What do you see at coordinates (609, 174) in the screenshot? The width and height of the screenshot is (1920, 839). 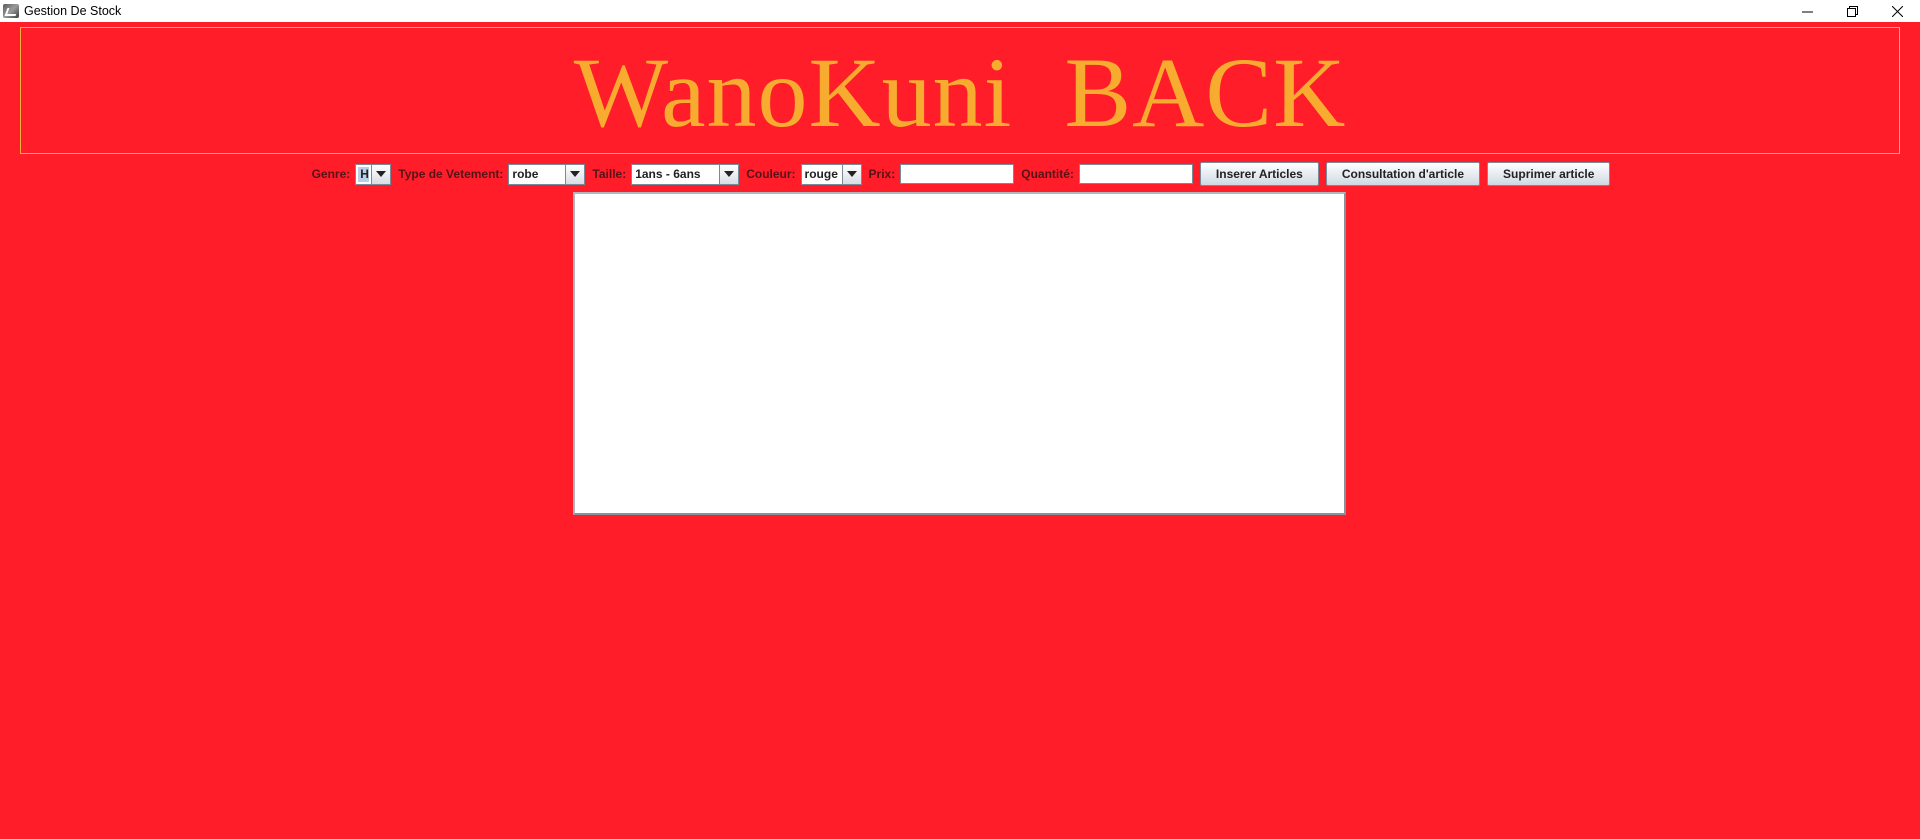 I see `taille-label: Taille:` at bounding box center [609, 174].